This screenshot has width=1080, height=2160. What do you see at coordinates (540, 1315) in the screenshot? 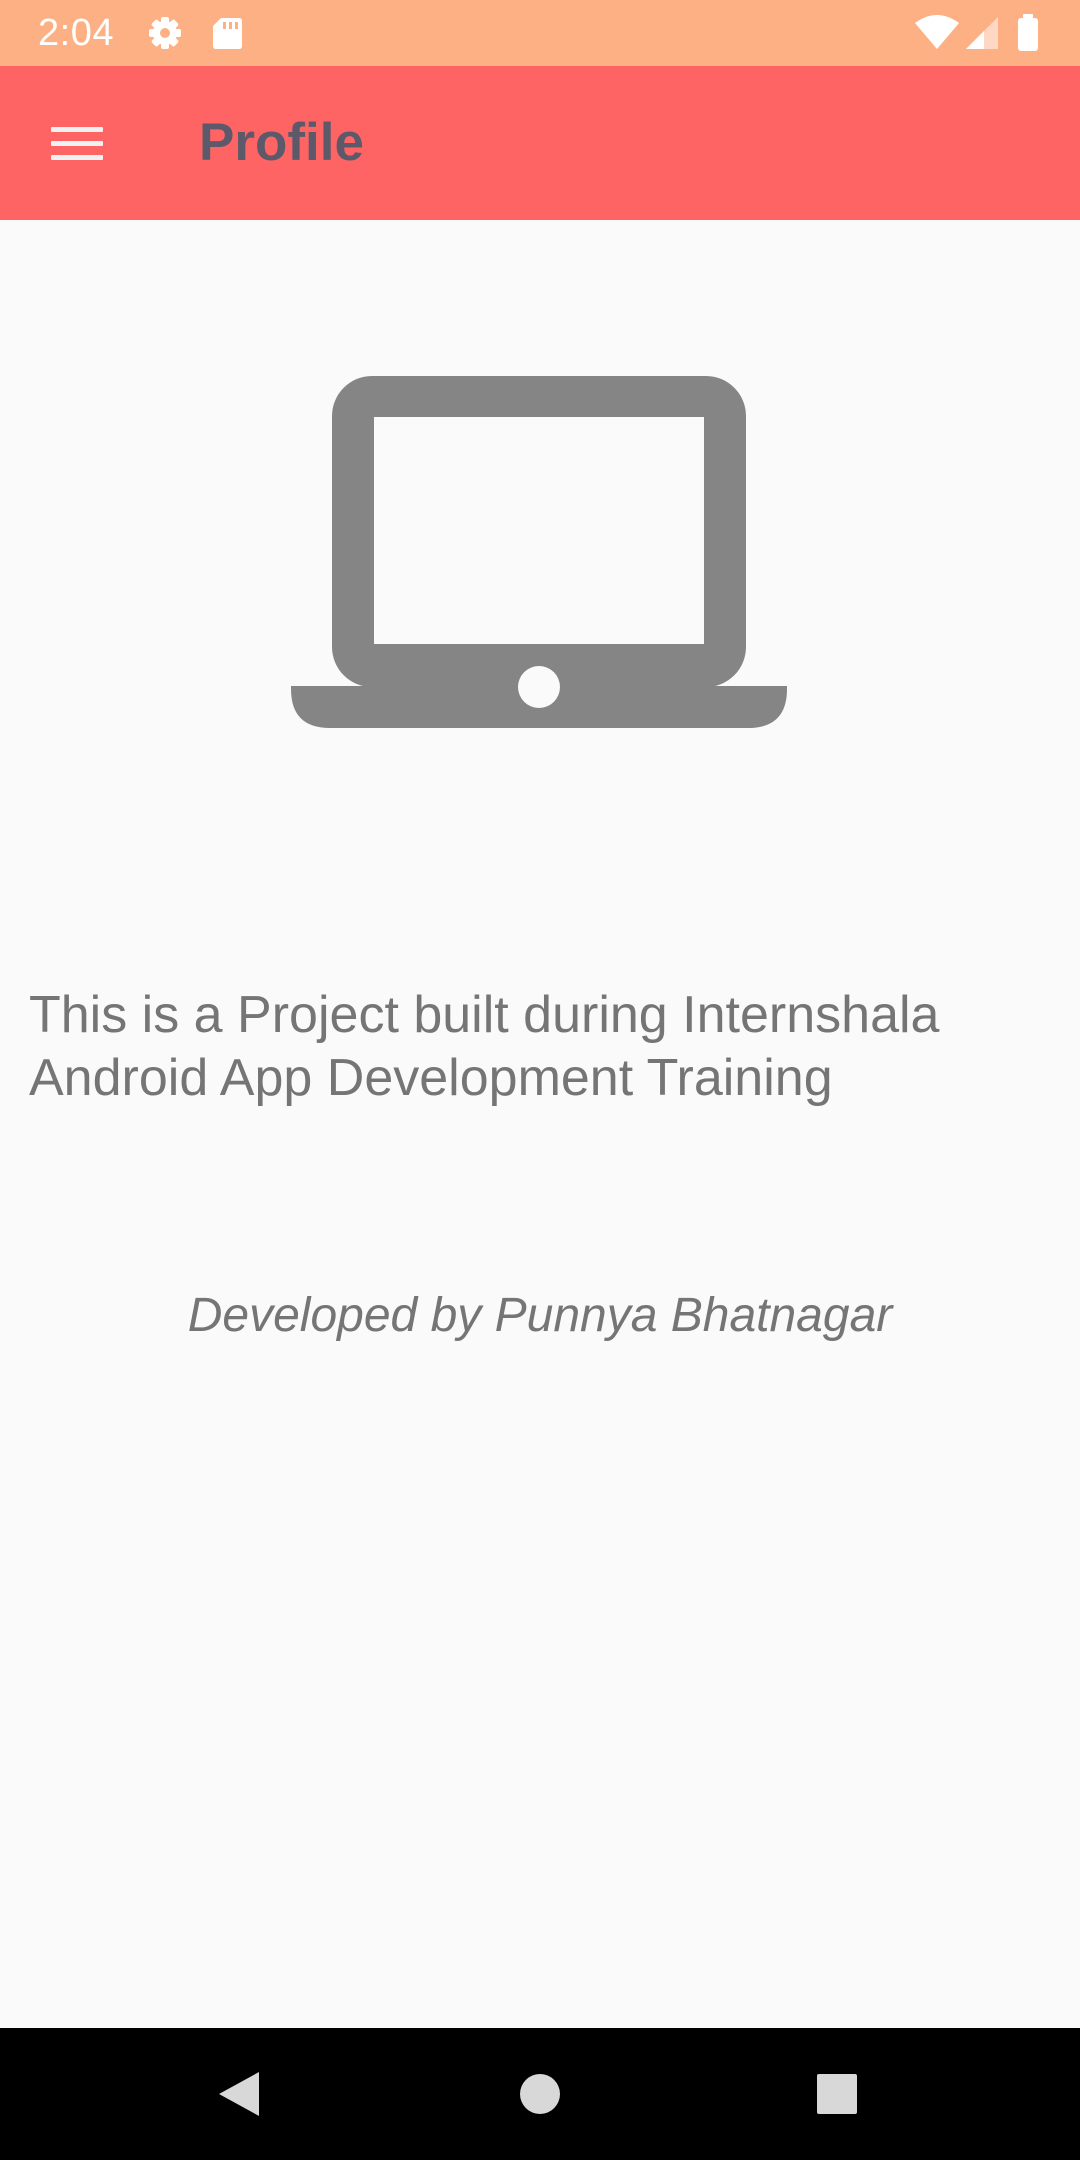
I see `developer-credit: Developed by Punnya Bhatnagar` at bounding box center [540, 1315].